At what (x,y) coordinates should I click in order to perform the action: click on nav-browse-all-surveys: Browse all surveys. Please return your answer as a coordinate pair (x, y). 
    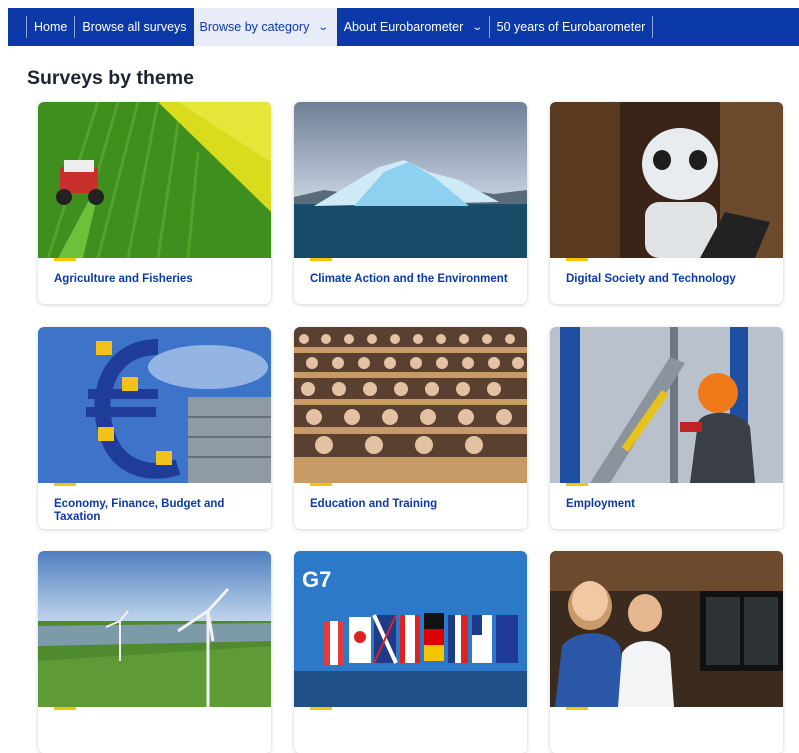
    Looking at the image, I should click on (133, 27).